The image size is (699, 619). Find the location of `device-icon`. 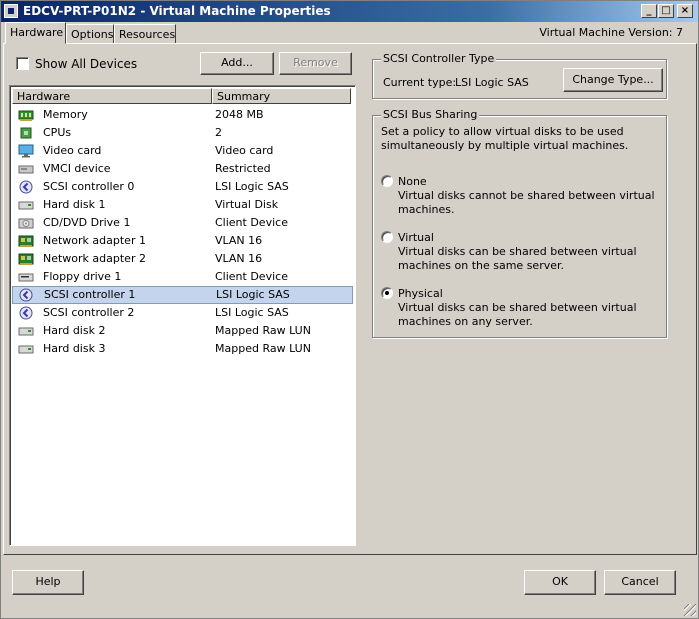

device-icon is located at coordinates (26, 169).